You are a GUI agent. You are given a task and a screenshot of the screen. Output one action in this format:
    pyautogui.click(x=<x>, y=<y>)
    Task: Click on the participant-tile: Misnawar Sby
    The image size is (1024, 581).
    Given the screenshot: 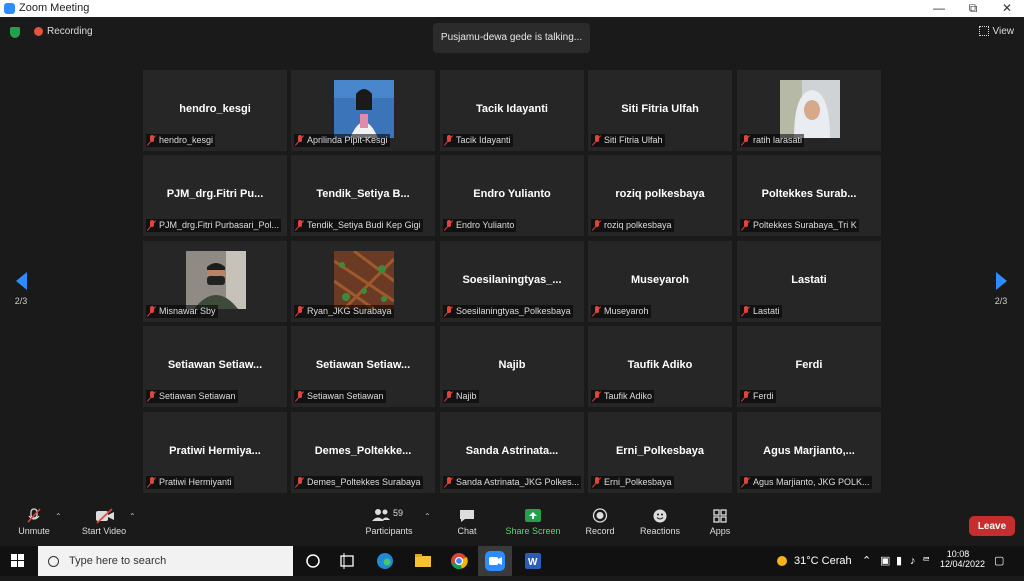 What is the action you would take?
    pyautogui.click(x=215, y=281)
    